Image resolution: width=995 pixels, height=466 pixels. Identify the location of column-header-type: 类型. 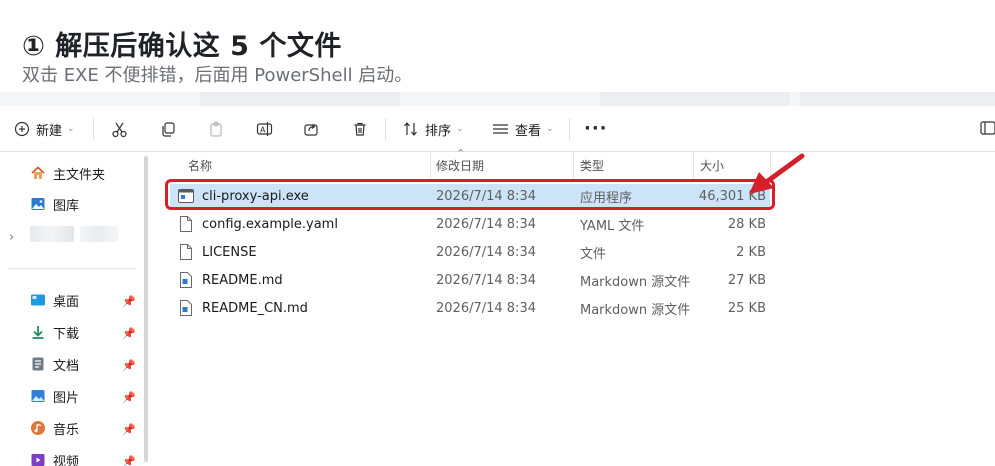
(592, 165).